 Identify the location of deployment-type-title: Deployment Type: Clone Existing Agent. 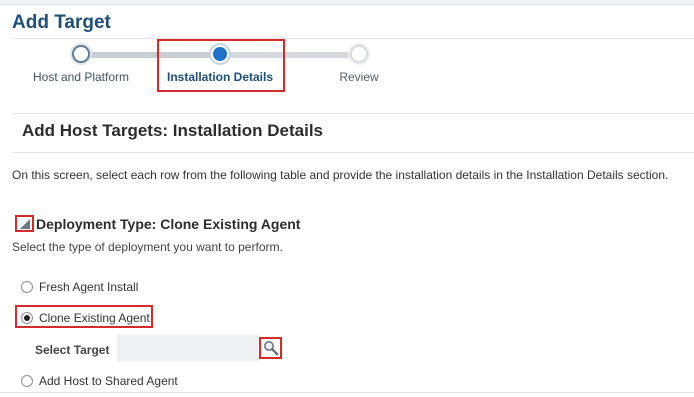
(168, 224).